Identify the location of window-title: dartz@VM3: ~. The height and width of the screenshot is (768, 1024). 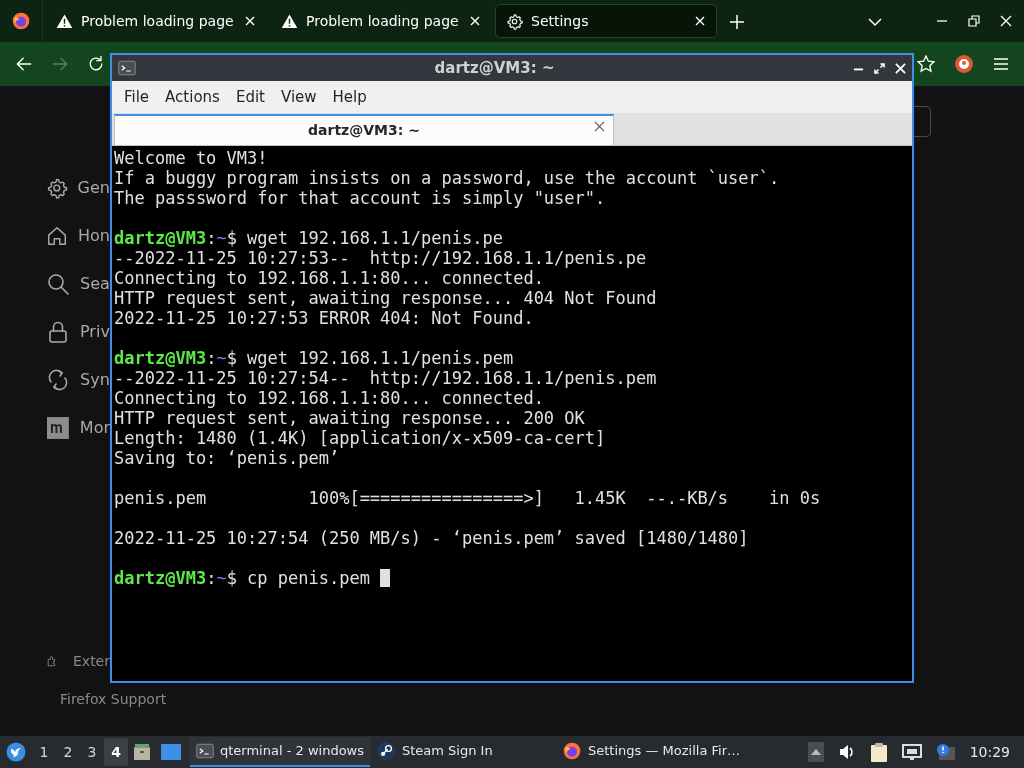
(494, 68).